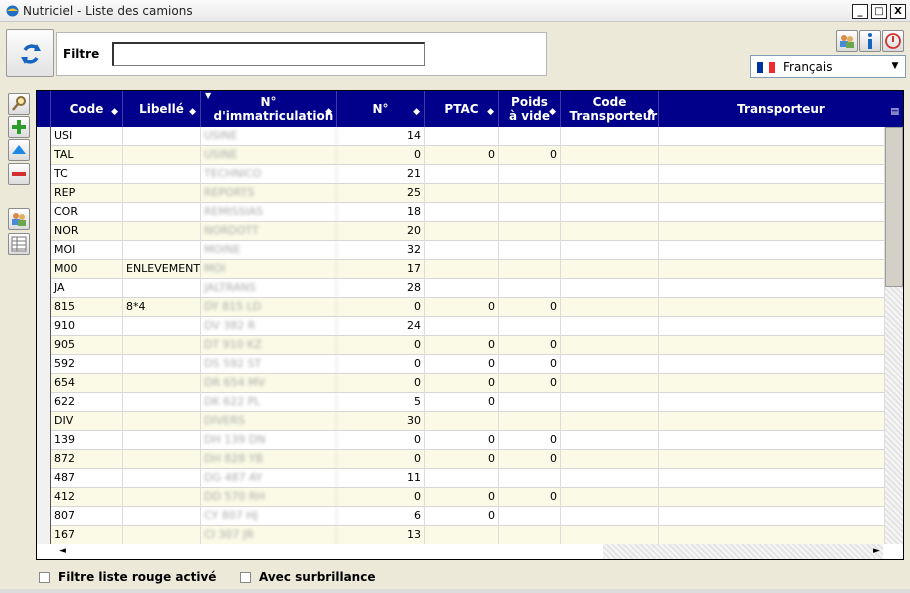  What do you see at coordinates (381, 383) in the screenshot?
I see `cell-num: 0` at bounding box center [381, 383].